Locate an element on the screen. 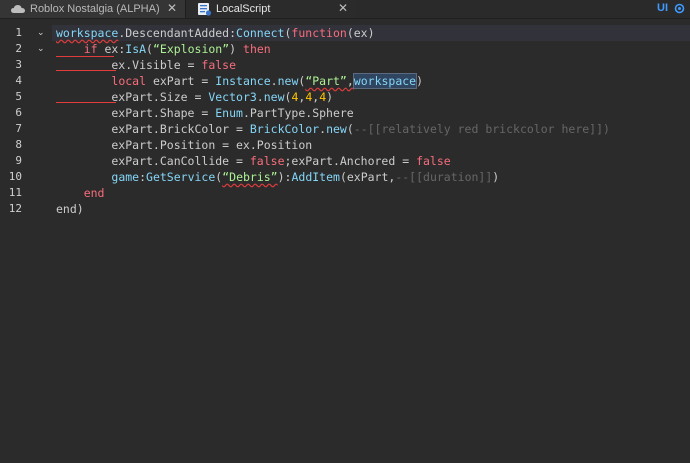  code-token: ex: is located at coordinates (111, 49).